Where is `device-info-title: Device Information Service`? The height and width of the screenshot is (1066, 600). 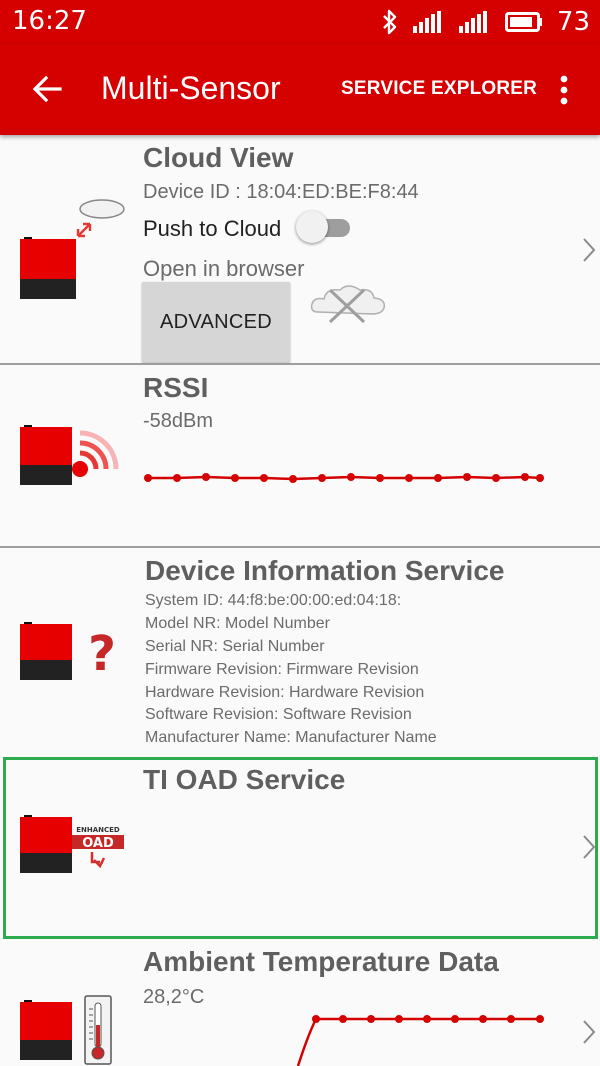
device-info-title: Device Information Service is located at coordinates (325, 570).